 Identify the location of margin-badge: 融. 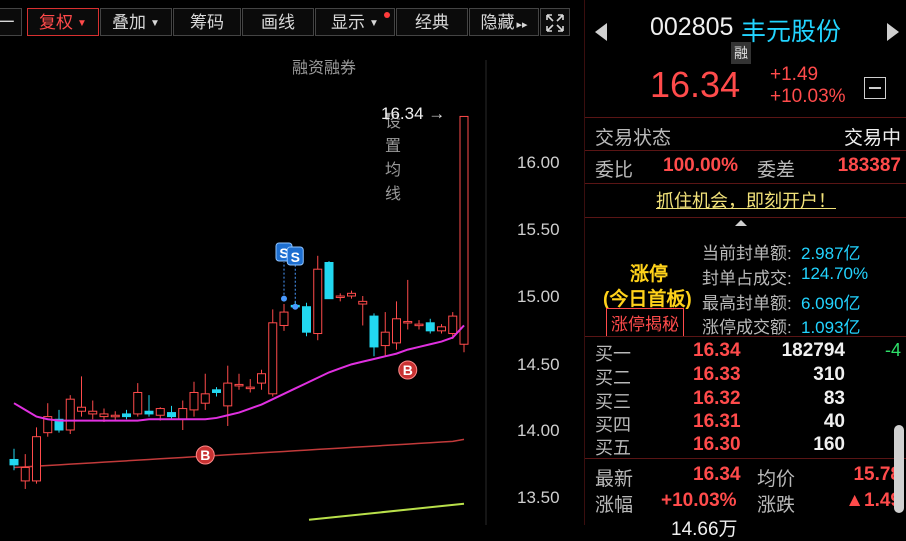
(741, 53).